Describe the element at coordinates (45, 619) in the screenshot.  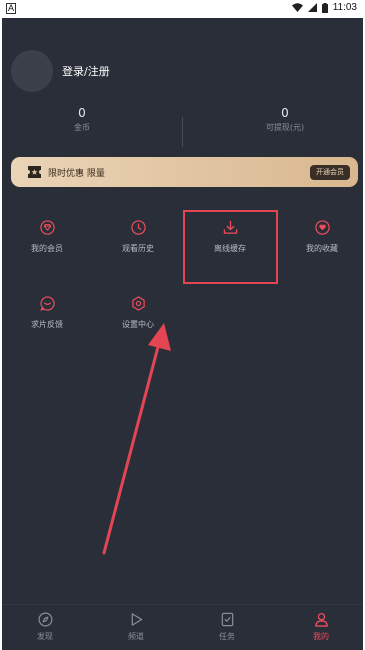
I see `compass-icon` at that location.